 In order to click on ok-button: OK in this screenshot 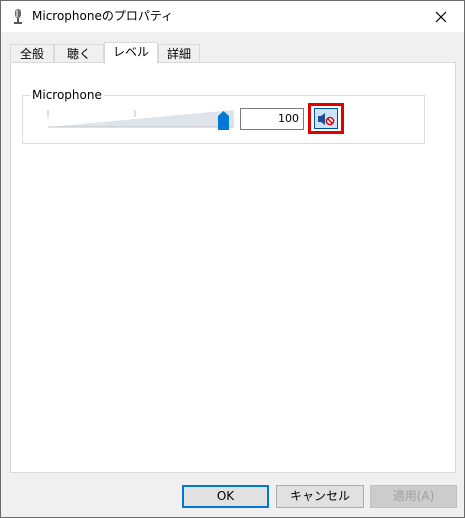, I will do `click(225, 496)`.